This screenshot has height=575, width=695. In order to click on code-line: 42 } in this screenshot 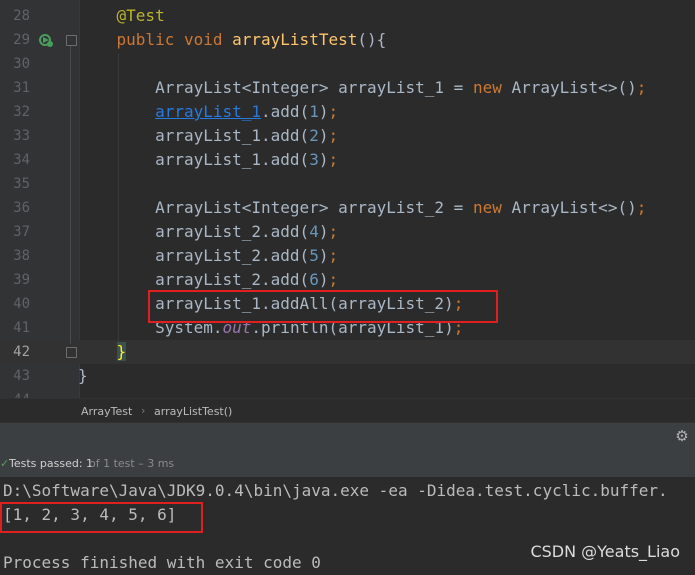, I will do `click(347, 352)`.